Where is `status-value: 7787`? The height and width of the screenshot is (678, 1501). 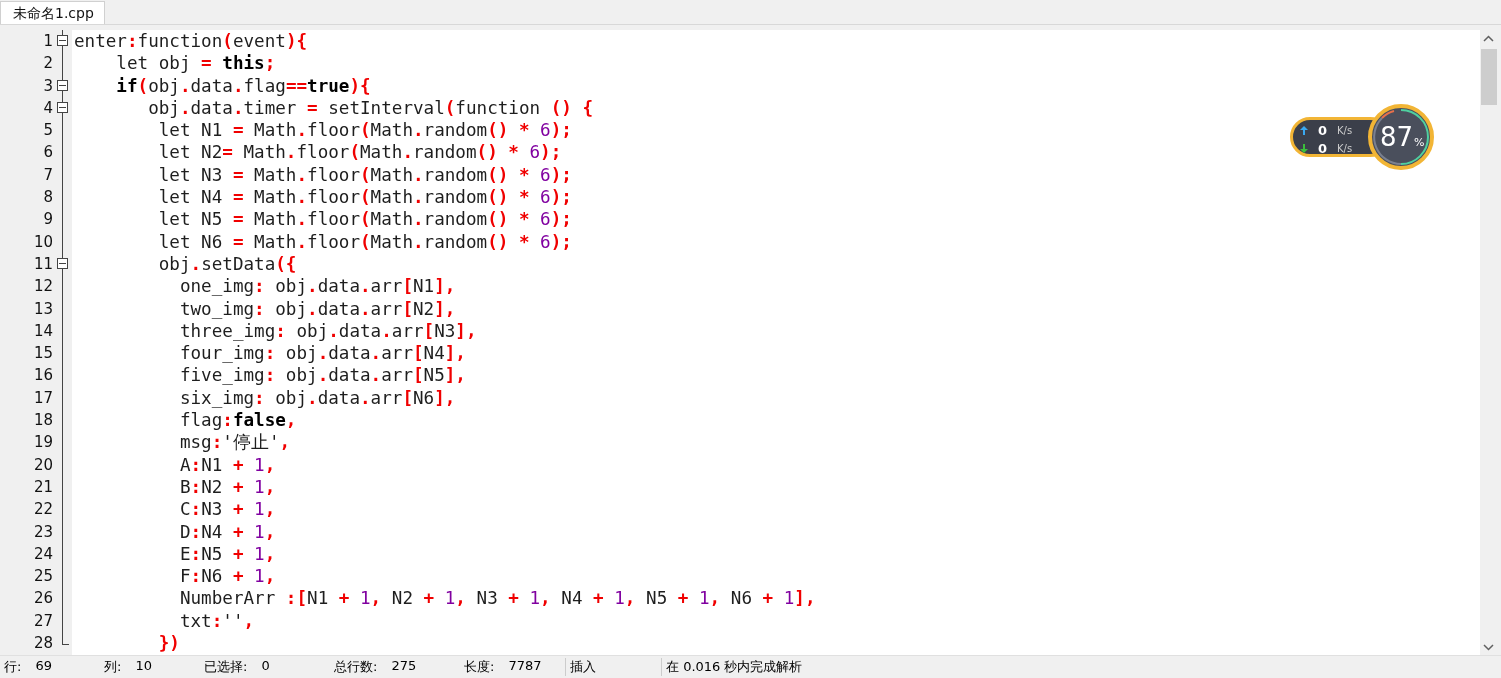 status-value: 7787 is located at coordinates (525, 666).